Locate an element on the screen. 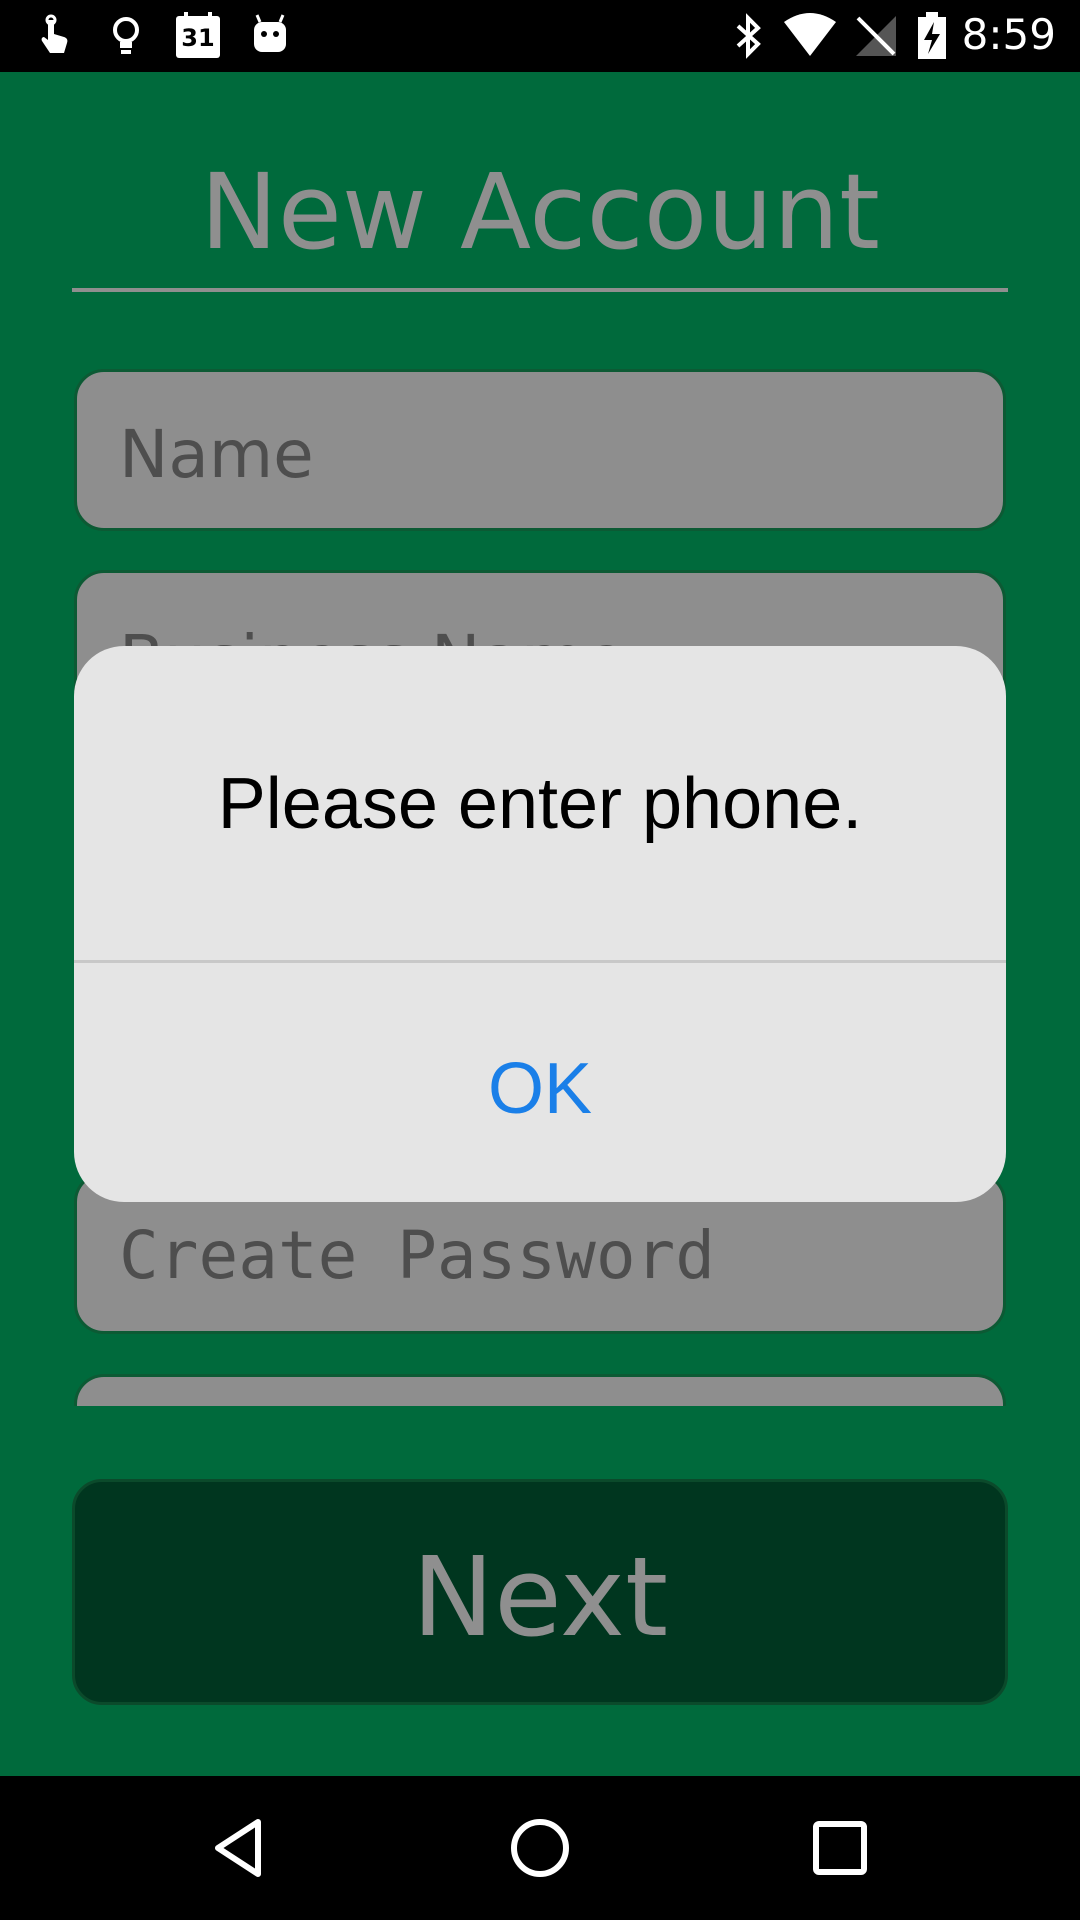  status-bar: 31 8:59 is located at coordinates (540, 36).